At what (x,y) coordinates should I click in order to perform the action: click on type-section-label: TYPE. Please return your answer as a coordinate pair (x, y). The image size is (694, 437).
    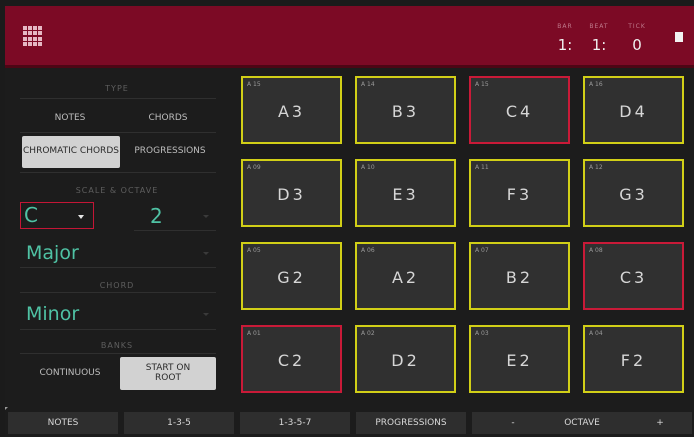
    Looking at the image, I should click on (117, 88).